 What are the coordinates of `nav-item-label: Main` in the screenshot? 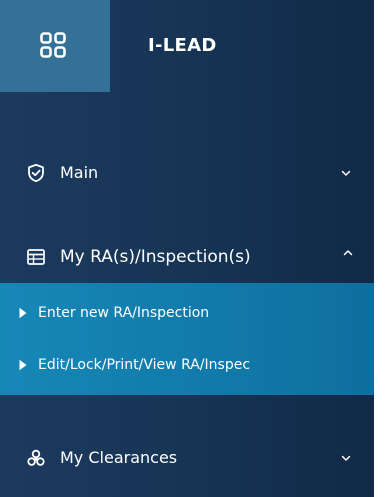 It's located at (79, 172).